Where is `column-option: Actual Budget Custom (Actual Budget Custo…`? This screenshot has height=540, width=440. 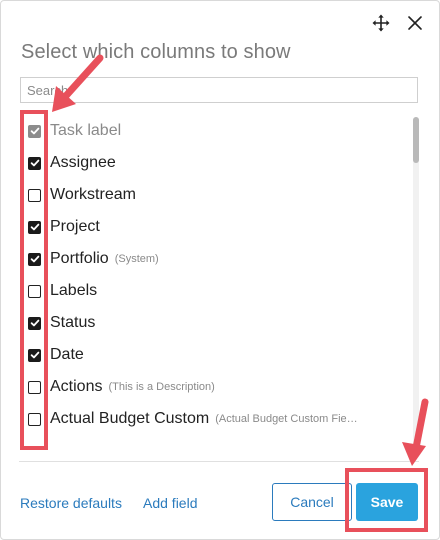
column-option: Actual Budget Custom (Actual Budget Custo… is located at coordinates (215, 419).